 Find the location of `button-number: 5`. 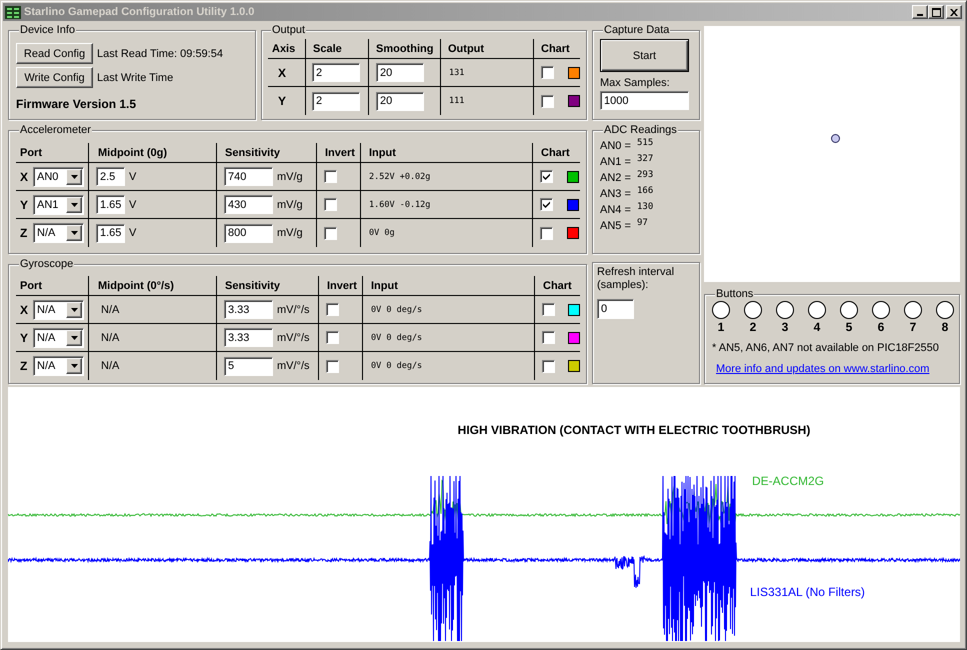

button-number: 5 is located at coordinates (849, 327).